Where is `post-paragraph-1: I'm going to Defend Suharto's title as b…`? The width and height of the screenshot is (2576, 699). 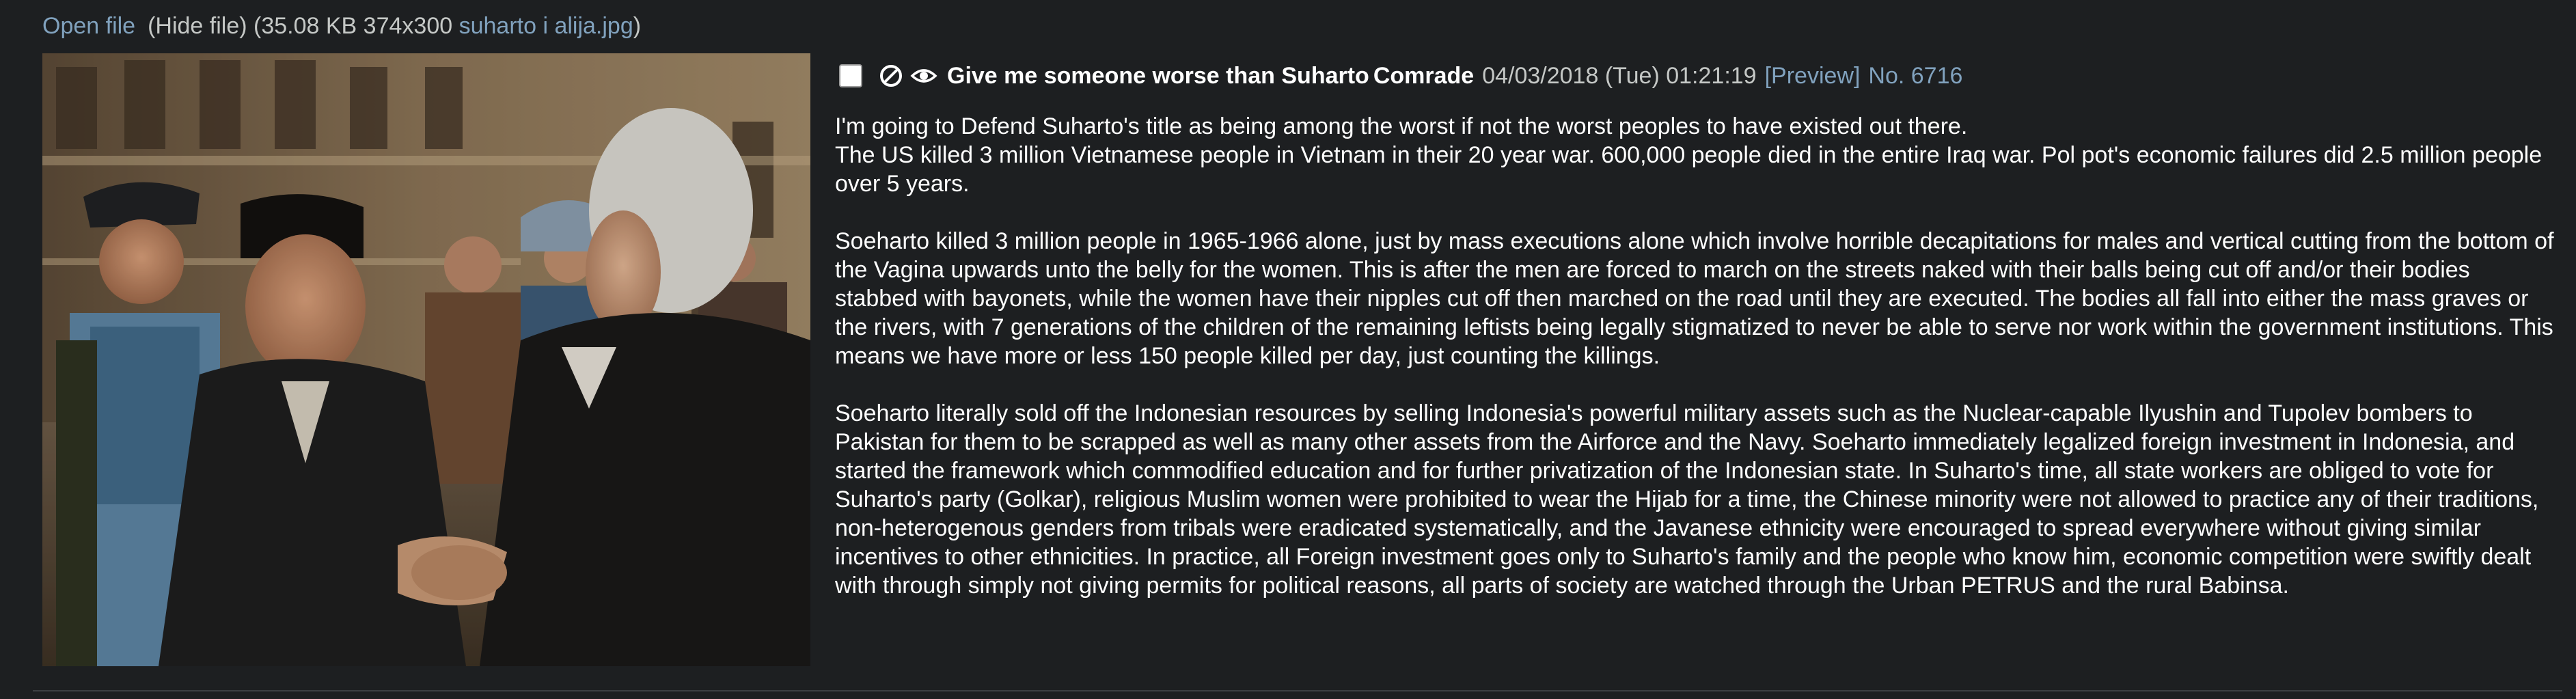
post-paragraph-1: I'm going to Defend Suharto's title as b… is located at coordinates (1689, 155).